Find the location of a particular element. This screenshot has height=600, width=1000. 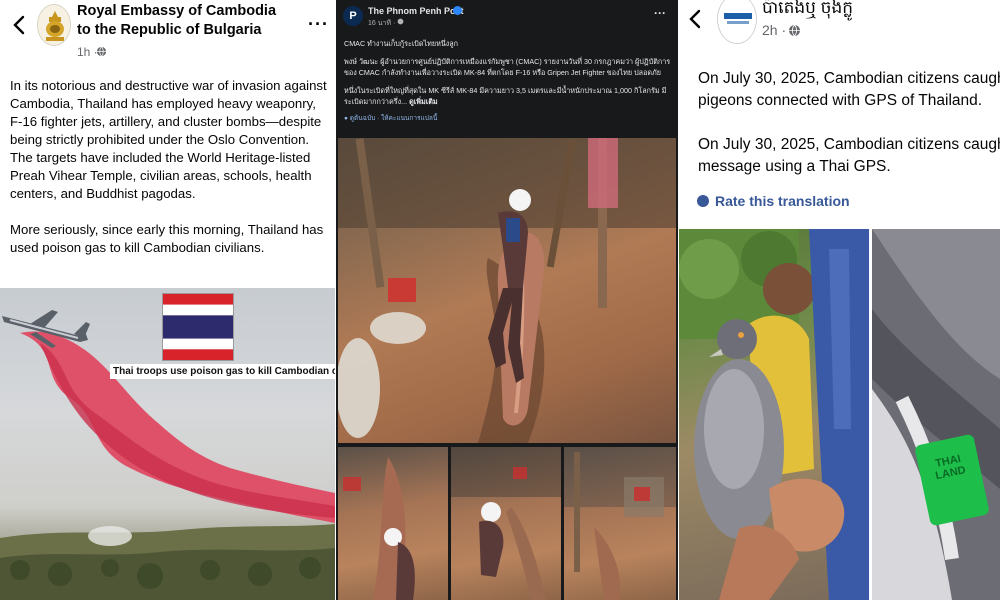

post-photo-gps-band: THAI LAND is located at coordinates (936, 414).